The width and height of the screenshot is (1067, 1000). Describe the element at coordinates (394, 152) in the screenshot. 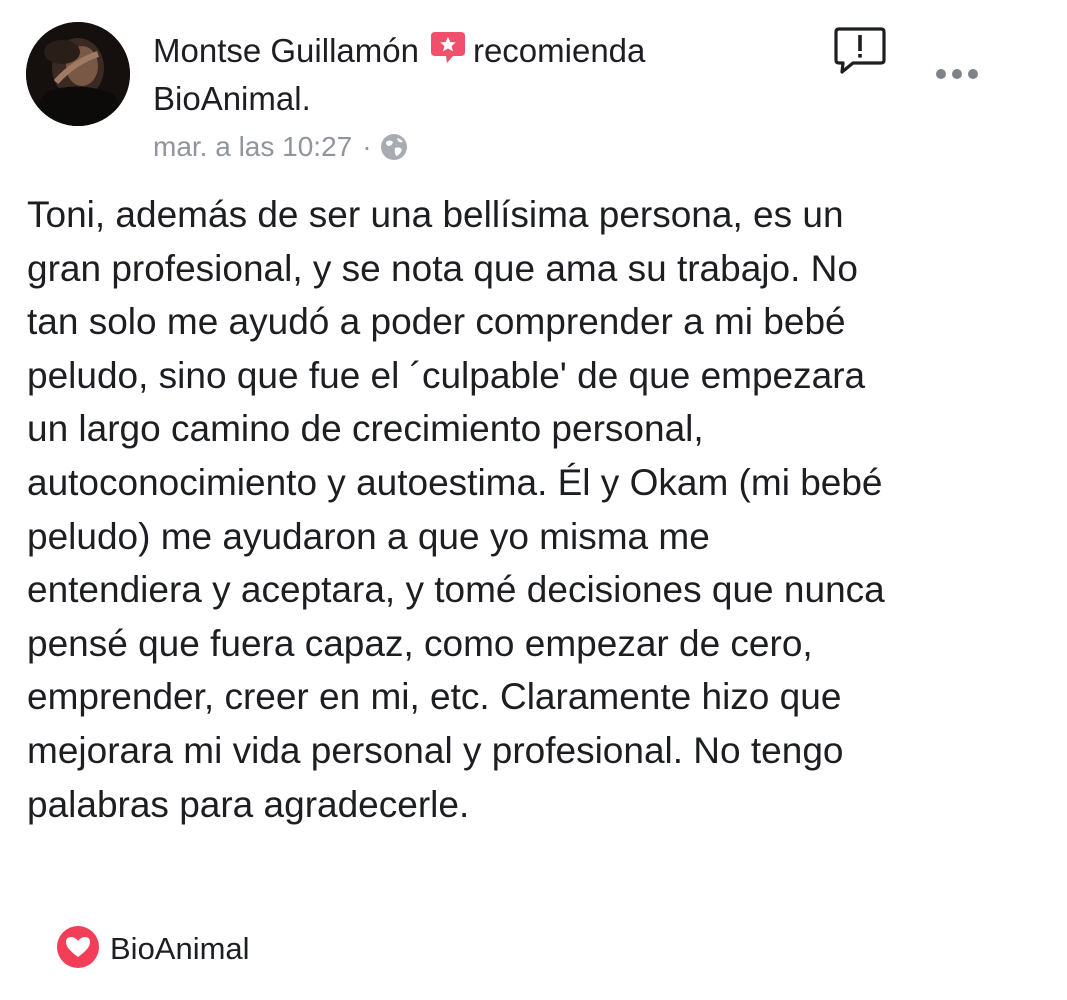

I see `globe-icon` at that location.